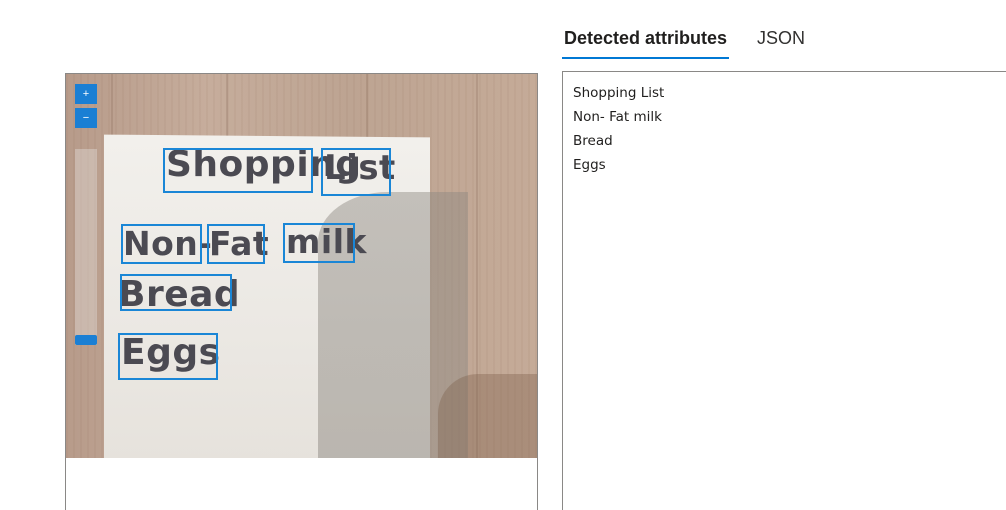 The width and height of the screenshot is (1006, 510). I want to click on zoom-in-button: +, so click(86, 94).